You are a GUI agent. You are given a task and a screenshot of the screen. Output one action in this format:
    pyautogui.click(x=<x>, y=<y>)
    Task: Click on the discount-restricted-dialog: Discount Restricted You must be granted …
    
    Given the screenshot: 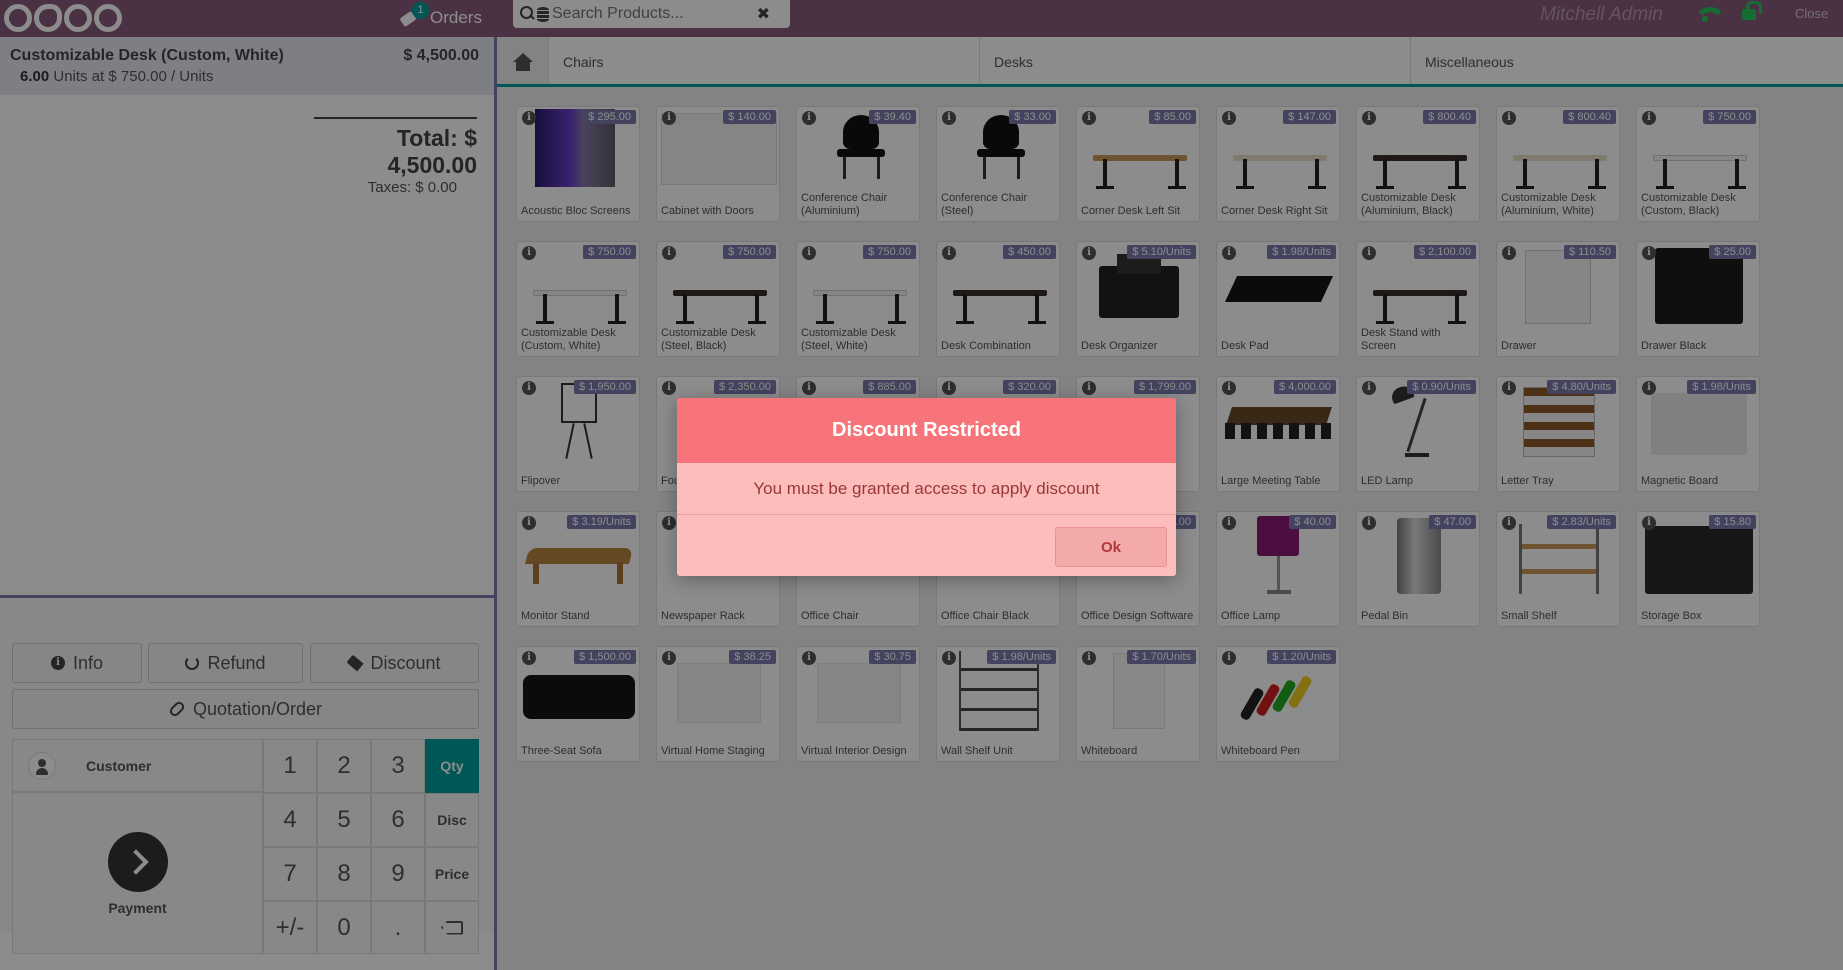 What is the action you would take?
    pyautogui.click(x=926, y=487)
    